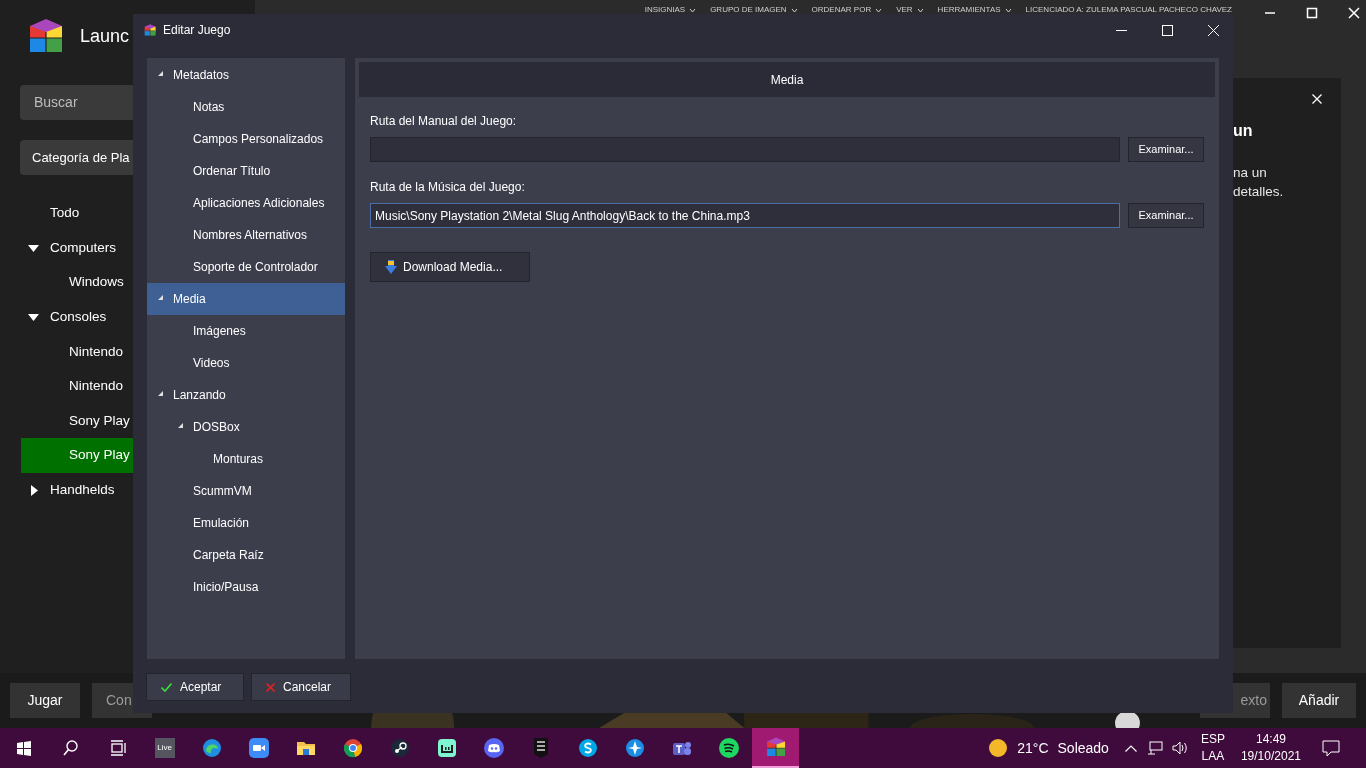 The width and height of the screenshot is (1366, 768). I want to click on panel-text: na un, so click(1250, 173).